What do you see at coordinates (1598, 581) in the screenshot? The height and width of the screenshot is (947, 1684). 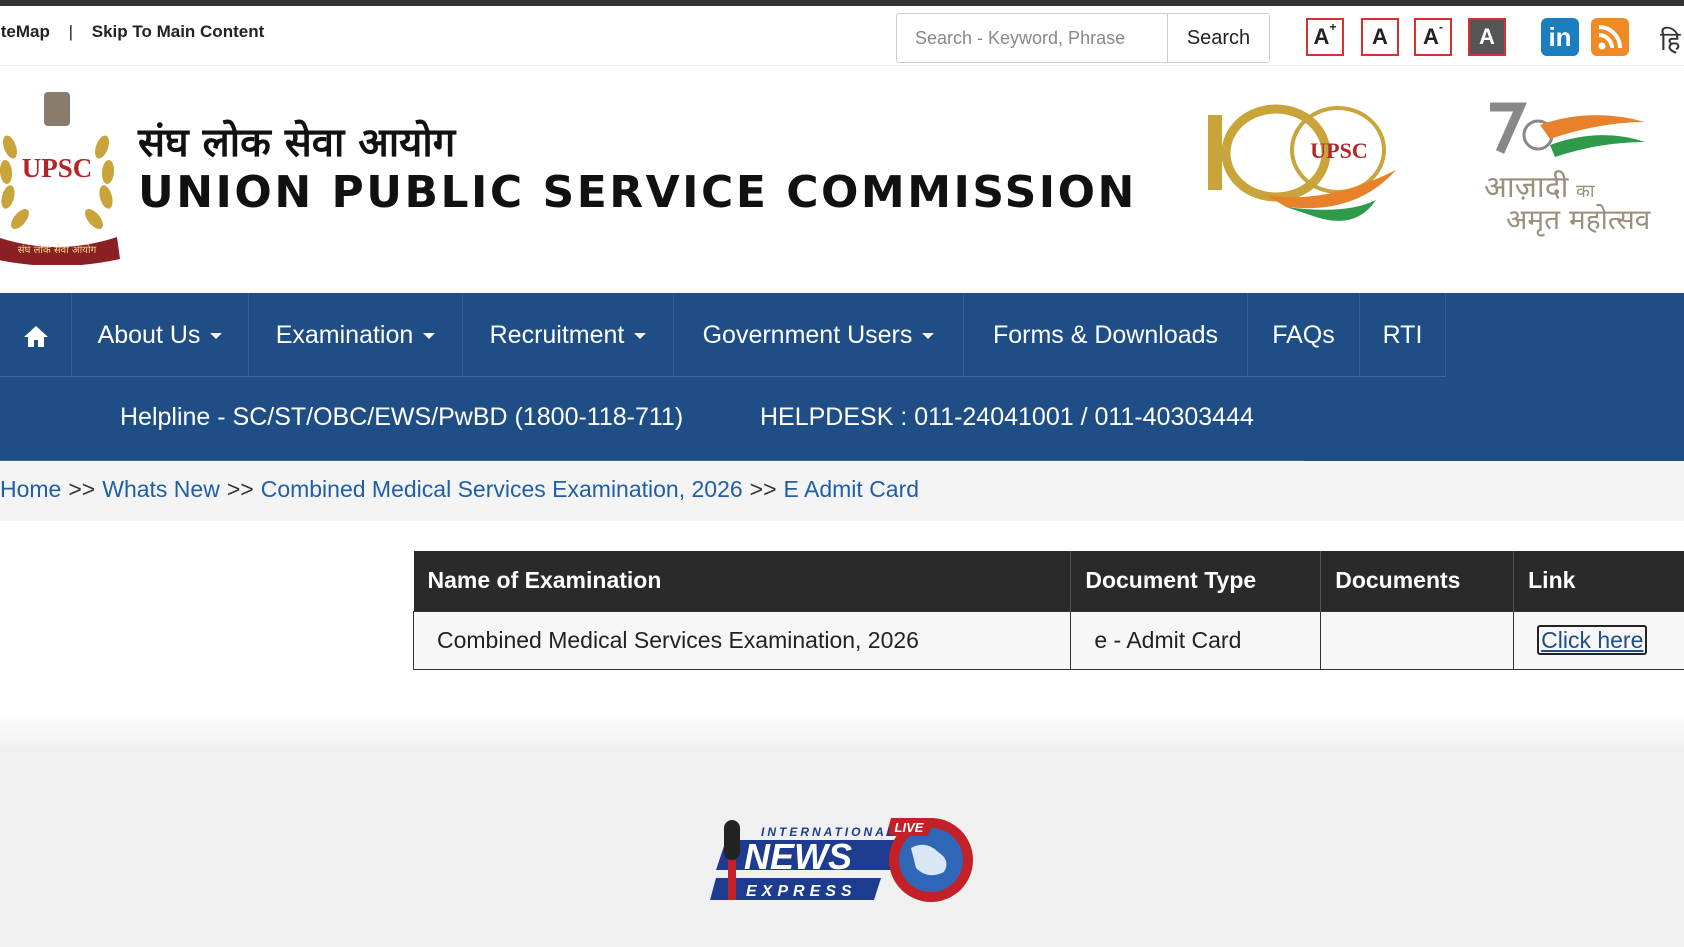 I see `col-header-link: Link` at bounding box center [1598, 581].